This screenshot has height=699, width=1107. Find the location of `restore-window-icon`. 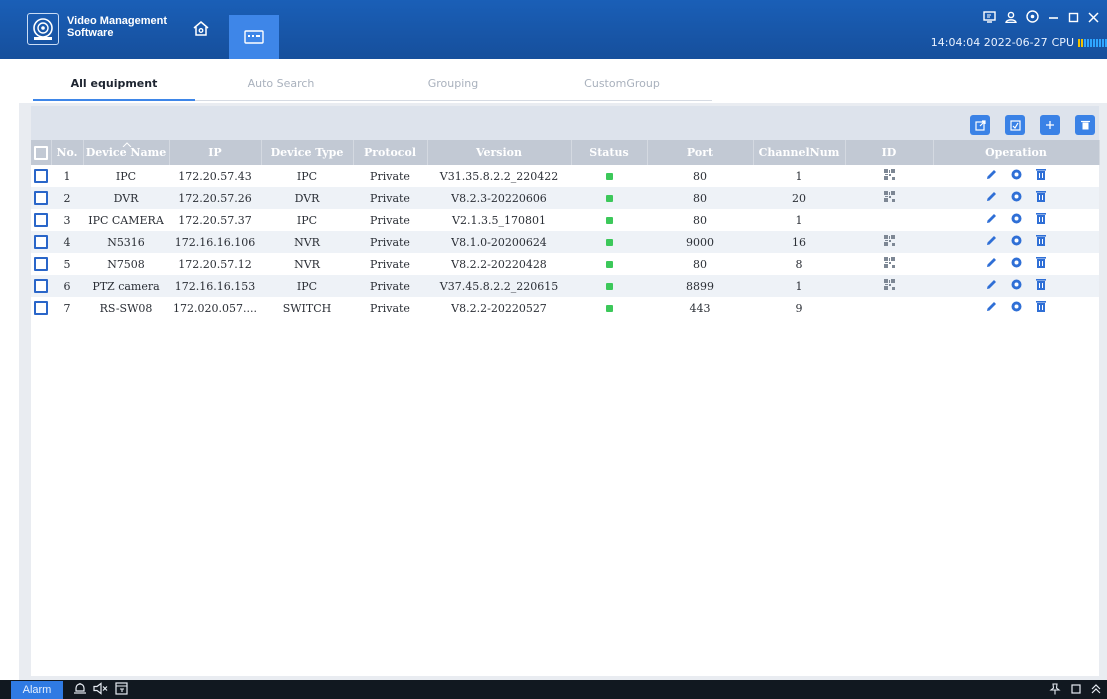

restore-window-icon is located at coordinates (1076, 690).